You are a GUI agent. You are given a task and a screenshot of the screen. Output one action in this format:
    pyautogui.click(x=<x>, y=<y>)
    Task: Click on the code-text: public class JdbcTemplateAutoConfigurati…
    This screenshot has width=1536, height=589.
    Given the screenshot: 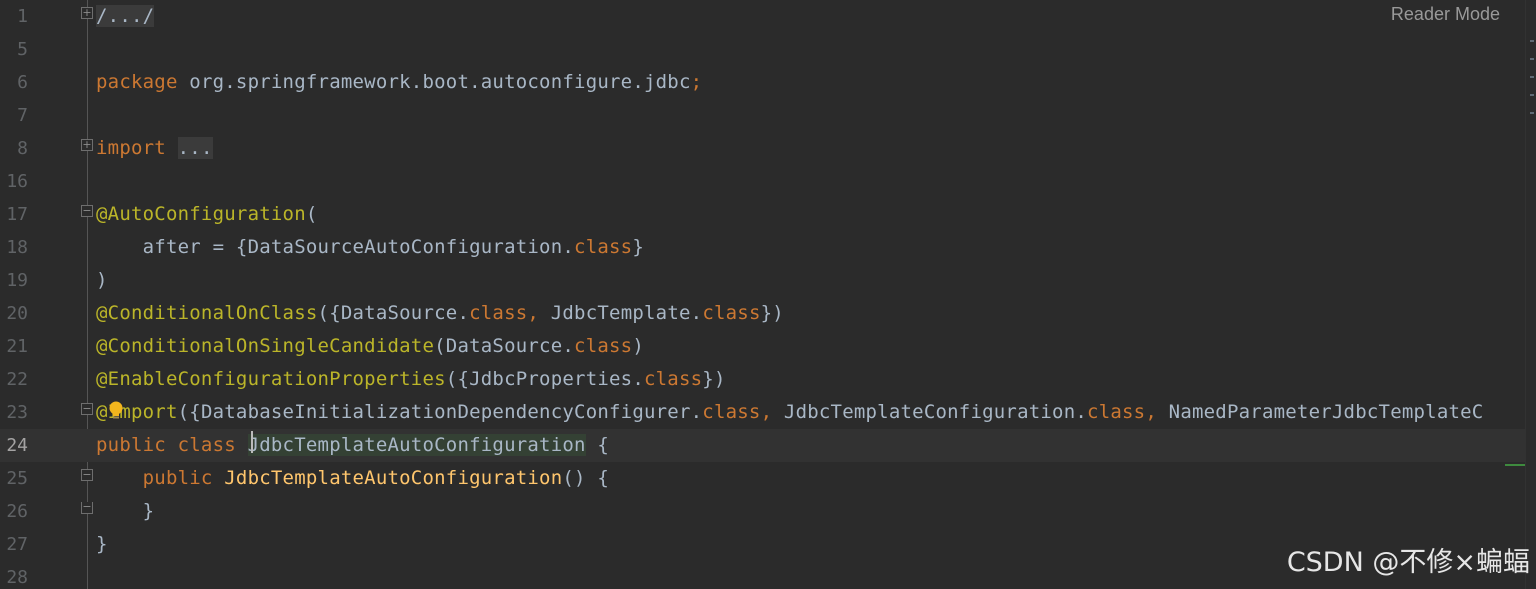 What is the action you would take?
    pyautogui.click(x=352, y=445)
    